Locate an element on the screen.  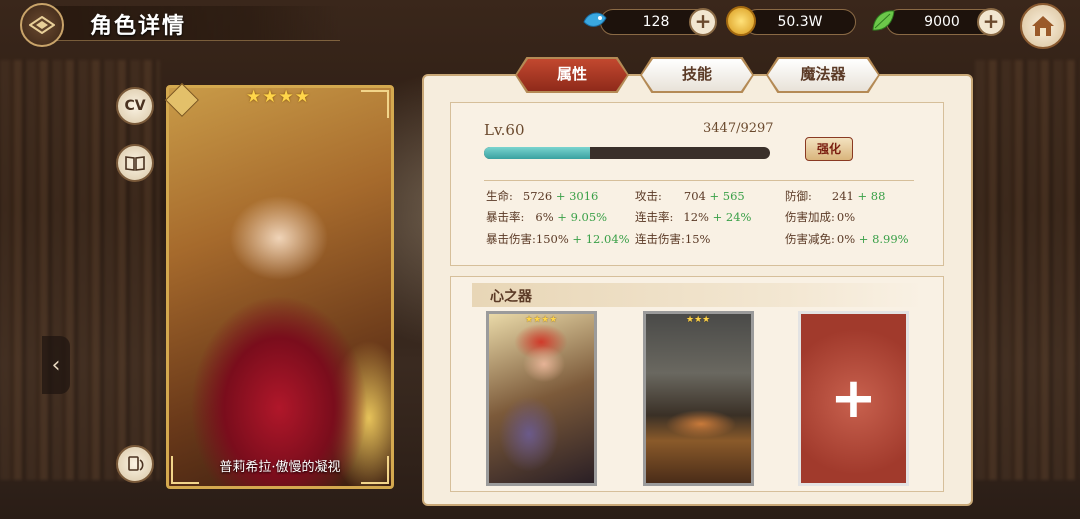
tab-attributes: 属性 is located at coordinates (572, 75).